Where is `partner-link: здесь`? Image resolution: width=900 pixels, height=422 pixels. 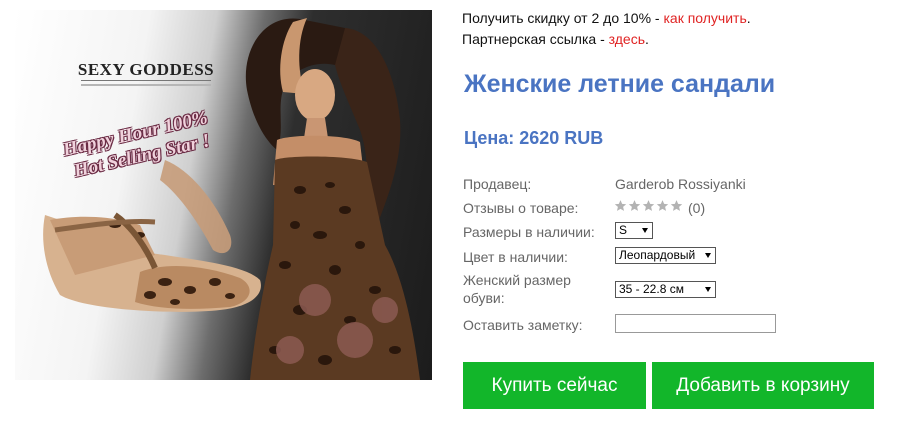
partner-link: здесь is located at coordinates (627, 39).